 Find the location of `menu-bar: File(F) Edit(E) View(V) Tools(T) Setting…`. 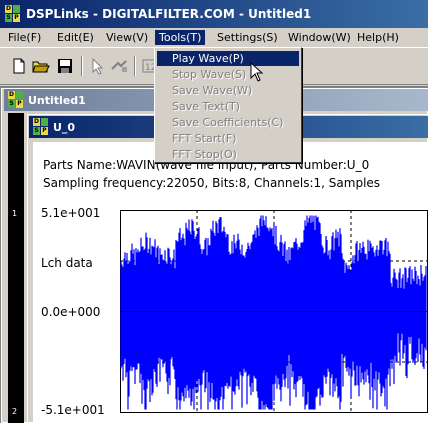

menu-bar: File(F) Edit(E) View(V) Tools(T) Setting… is located at coordinates (214, 37).